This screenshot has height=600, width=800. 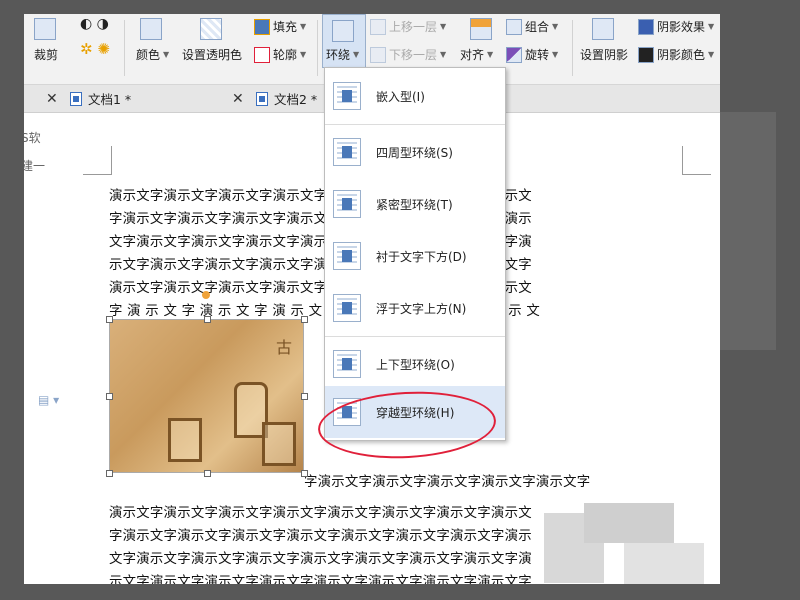 What do you see at coordinates (400, 96) in the screenshot?
I see `menu-item-label: 嵌入型(I)` at bounding box center [400, 96].